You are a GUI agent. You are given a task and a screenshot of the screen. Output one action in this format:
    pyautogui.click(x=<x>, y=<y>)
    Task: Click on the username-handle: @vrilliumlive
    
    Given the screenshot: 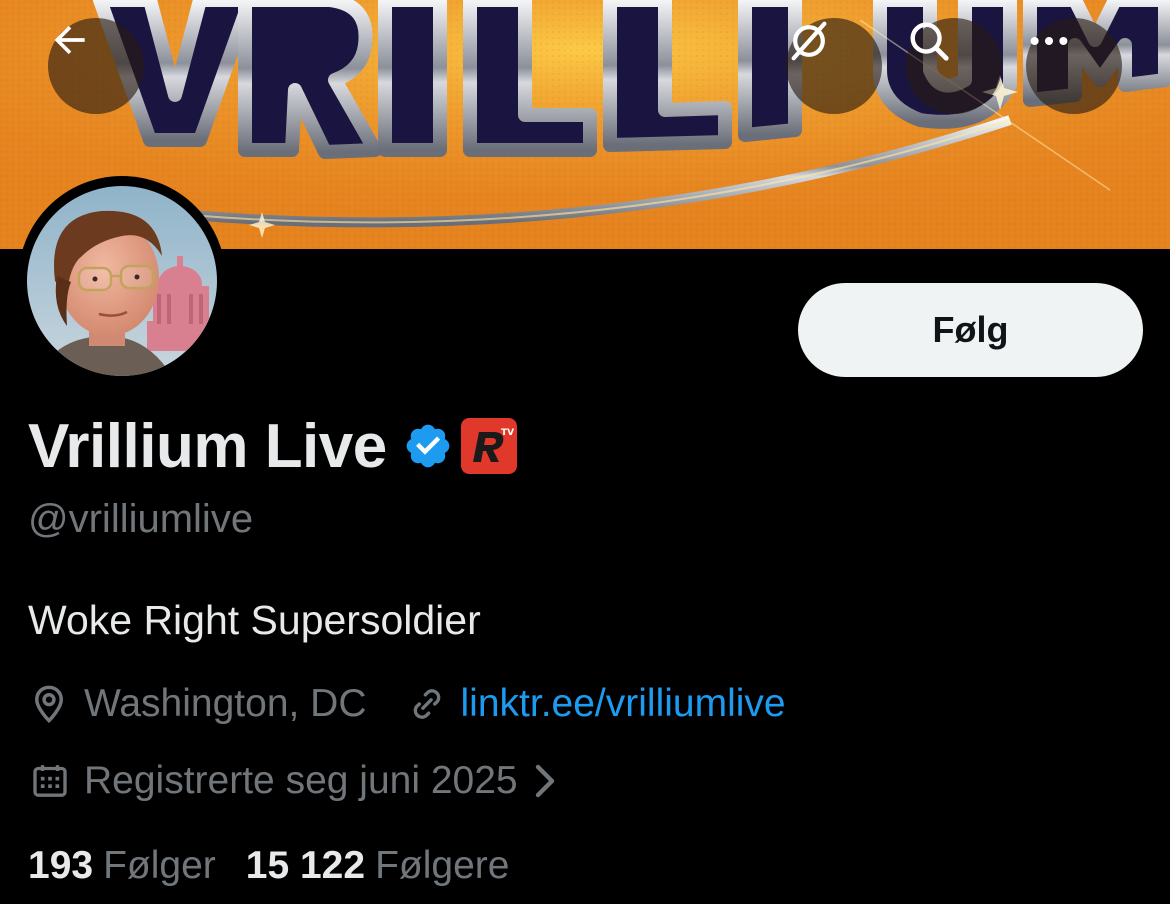 What is the action you would take?
    pyautogui.click(x=141, y=519)
    